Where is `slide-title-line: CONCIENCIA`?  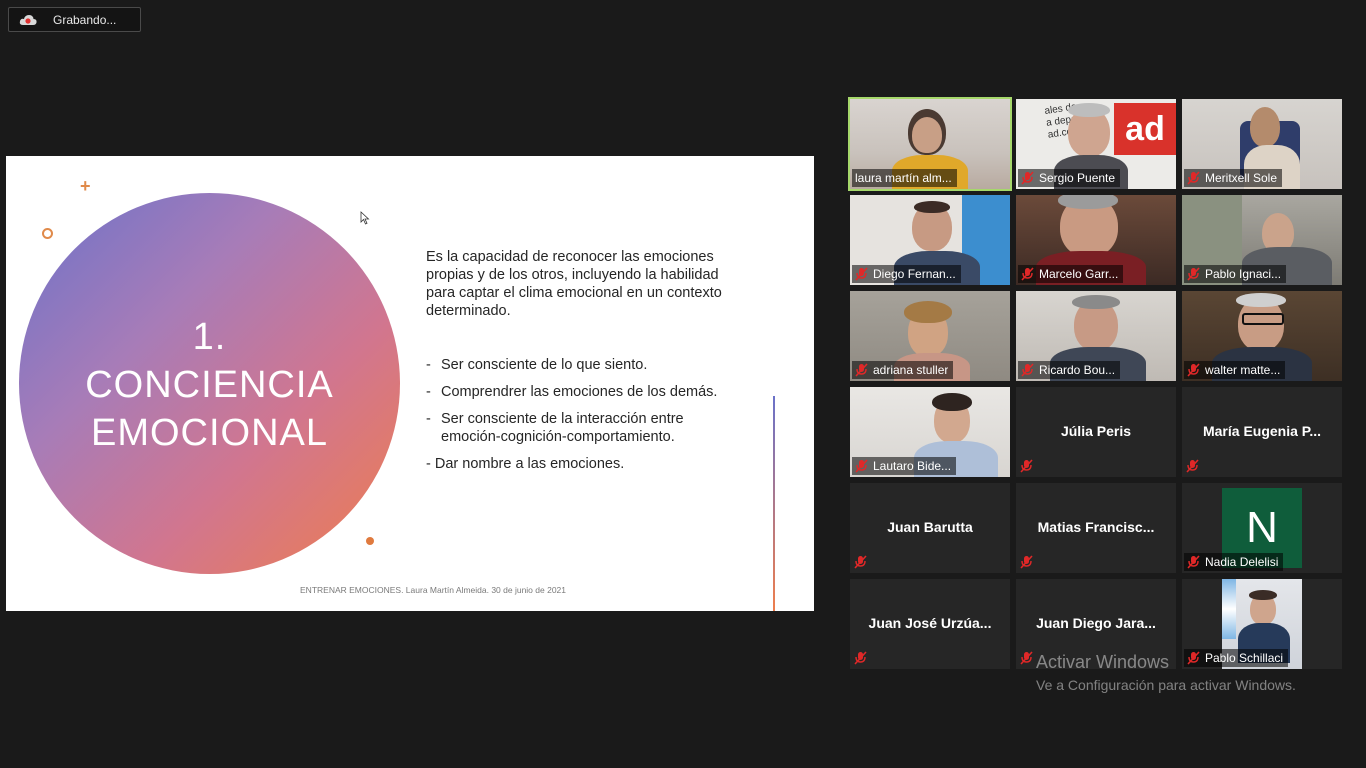
slide-title-line: CONCIENCIA is located at coordinates (209, 385).